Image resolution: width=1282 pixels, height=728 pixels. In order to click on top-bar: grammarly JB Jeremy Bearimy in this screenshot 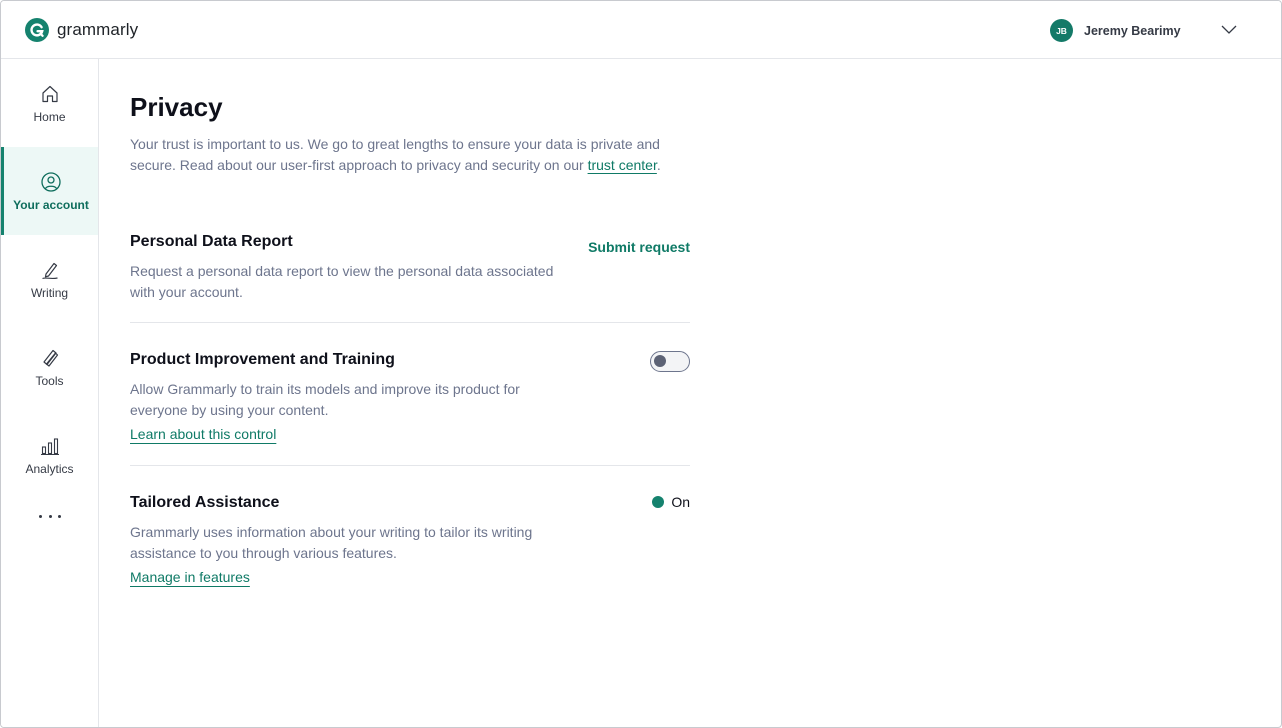, I will do `click(641, 30)`.